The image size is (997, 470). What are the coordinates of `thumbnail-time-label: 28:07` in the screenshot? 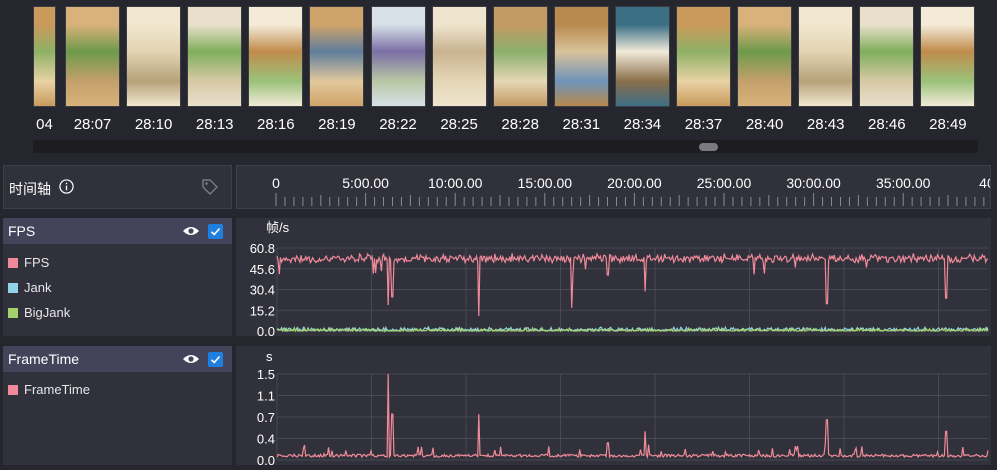 It's located at (92, 124).